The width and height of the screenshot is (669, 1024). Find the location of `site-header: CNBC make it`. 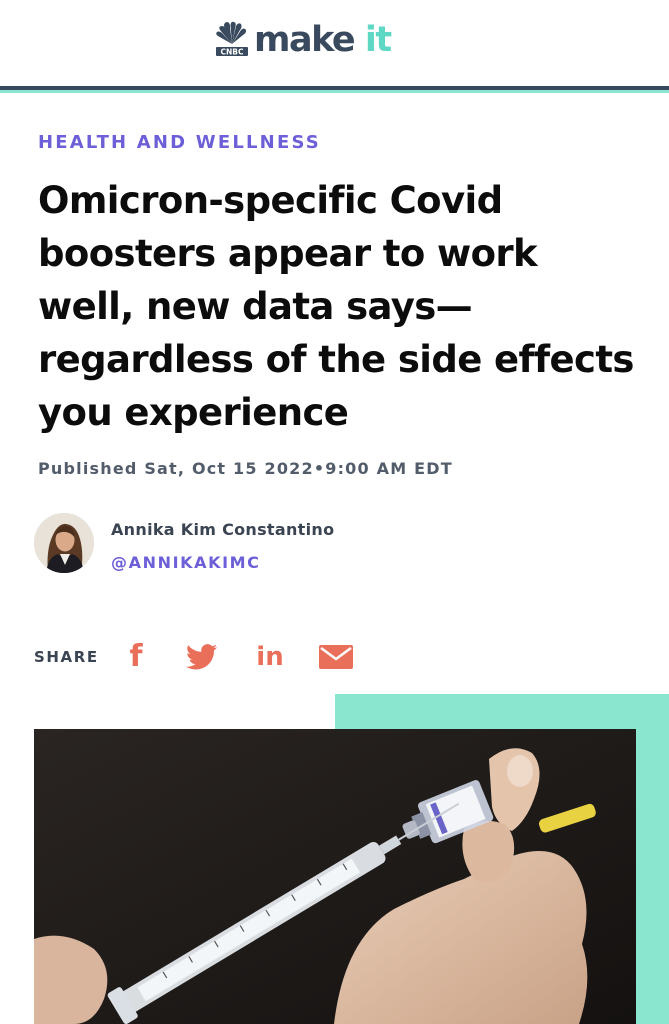

site-header: CNBC make it is located at coordinates (334, 43).